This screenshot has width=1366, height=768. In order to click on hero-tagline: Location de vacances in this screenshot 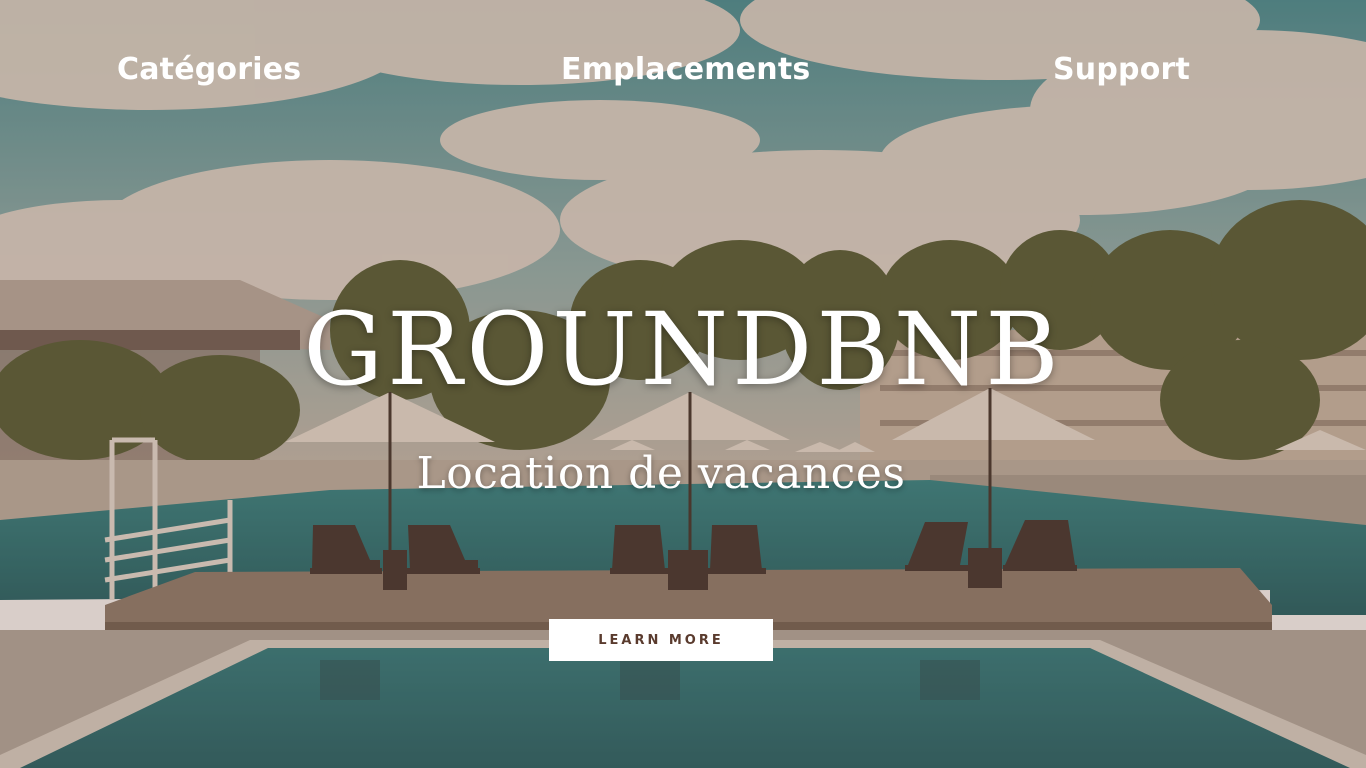, I will do `click(661, 473)`.